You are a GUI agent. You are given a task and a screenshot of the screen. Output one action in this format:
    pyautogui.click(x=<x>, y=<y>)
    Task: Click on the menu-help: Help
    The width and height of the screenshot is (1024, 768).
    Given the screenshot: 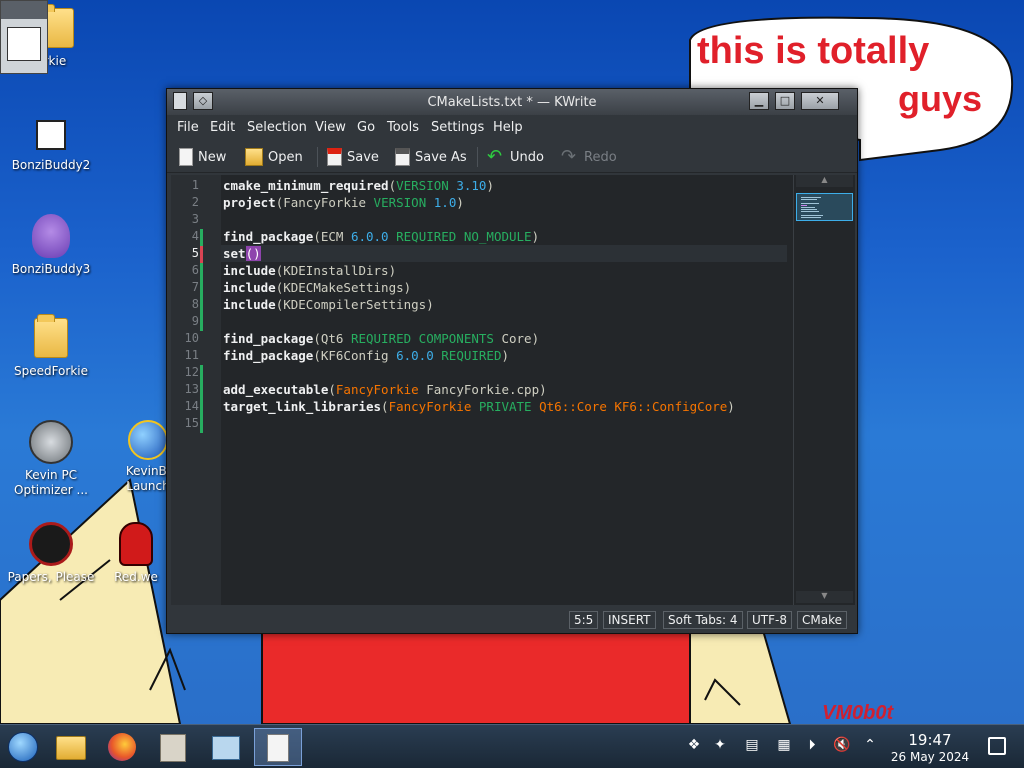 What is the action you would take?
    pyautogui.click(x=508, y=127)
    